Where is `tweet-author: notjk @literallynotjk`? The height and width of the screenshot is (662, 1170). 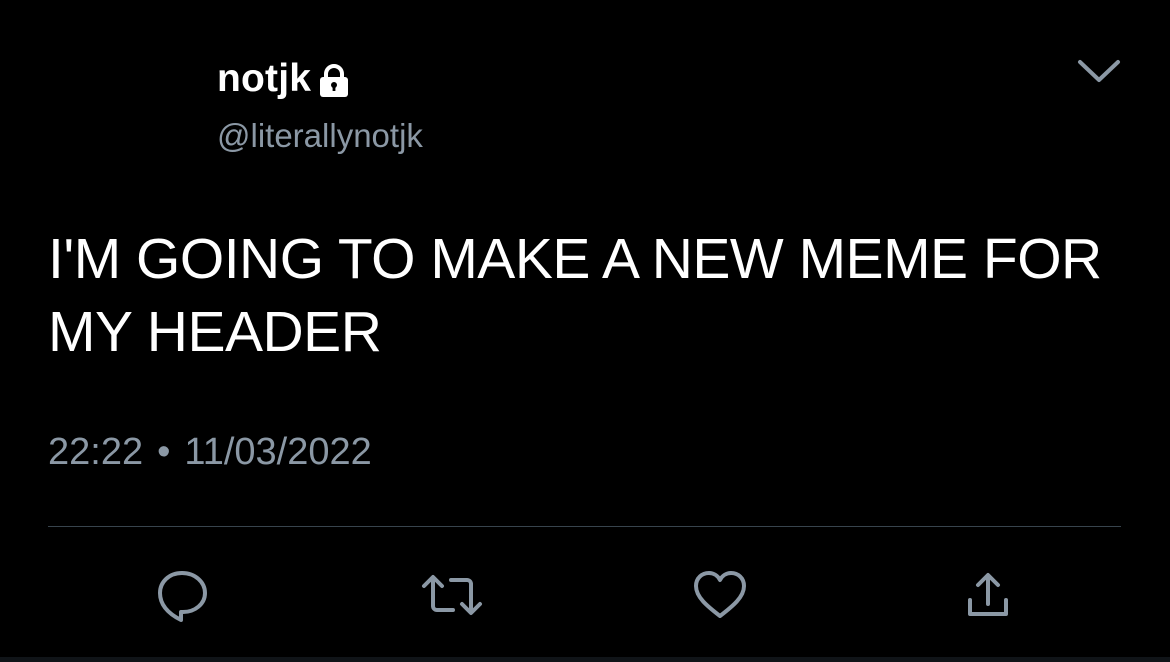 tweet-author: notjk @literallynotjk is located at coordinates (320, 104).